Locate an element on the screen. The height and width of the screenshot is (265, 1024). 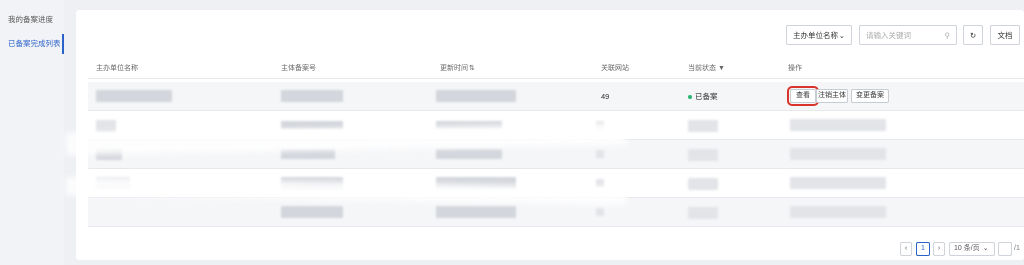
sidebar-item-completed-list: 已备案完成列表 is located at coordinates (32, 44).